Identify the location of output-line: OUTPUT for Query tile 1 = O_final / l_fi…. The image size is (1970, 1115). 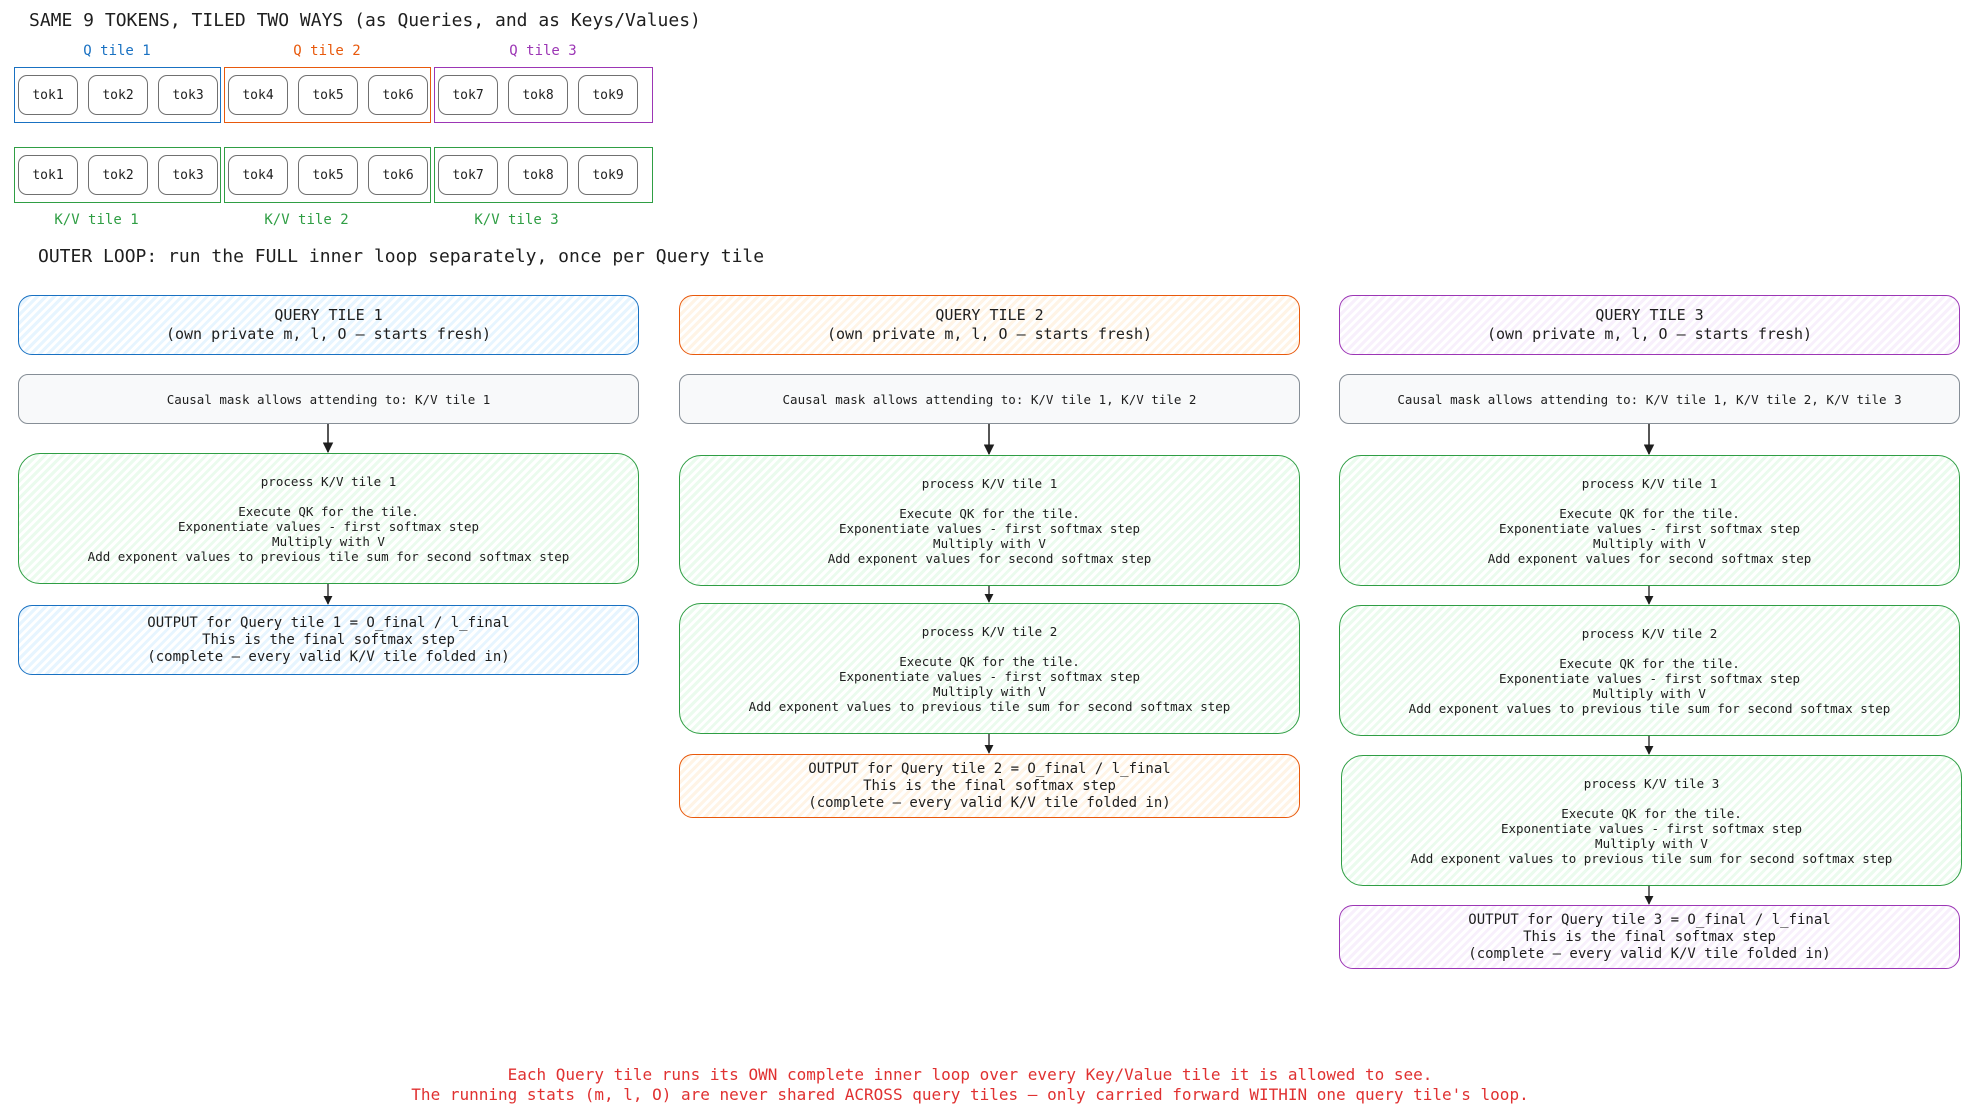
(328, 622).